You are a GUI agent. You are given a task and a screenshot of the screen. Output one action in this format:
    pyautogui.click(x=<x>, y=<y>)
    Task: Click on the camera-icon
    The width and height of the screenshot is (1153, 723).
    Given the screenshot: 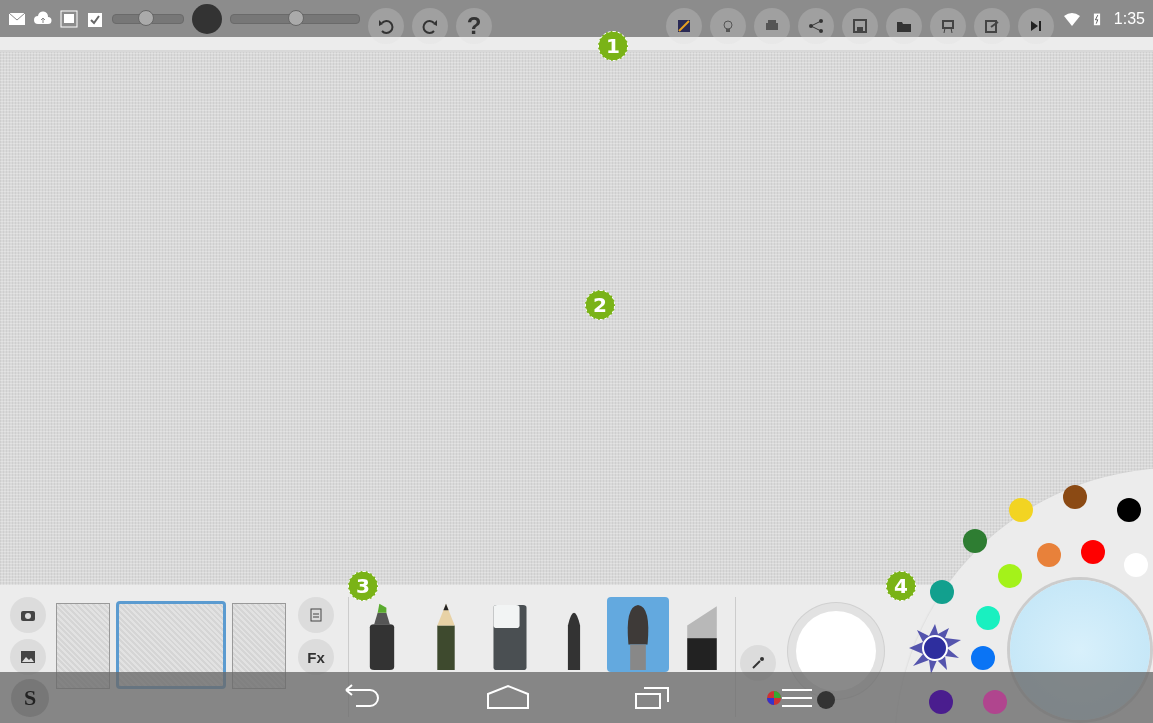 What is the action you would take?
    pyautogui.click(x=28, y=615)
    